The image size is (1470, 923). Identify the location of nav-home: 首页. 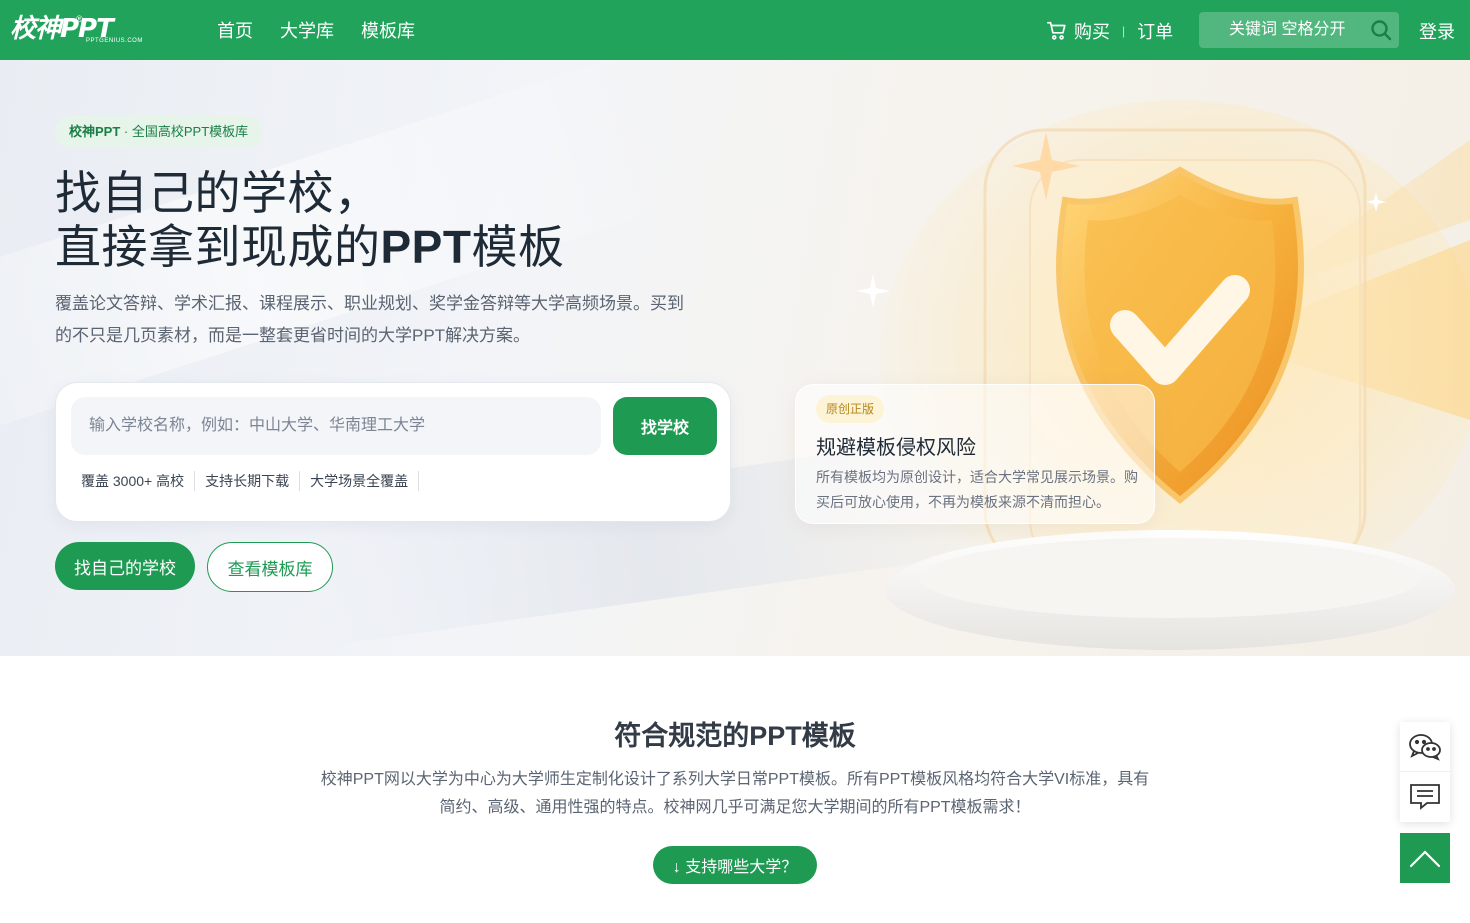
(235, 30).